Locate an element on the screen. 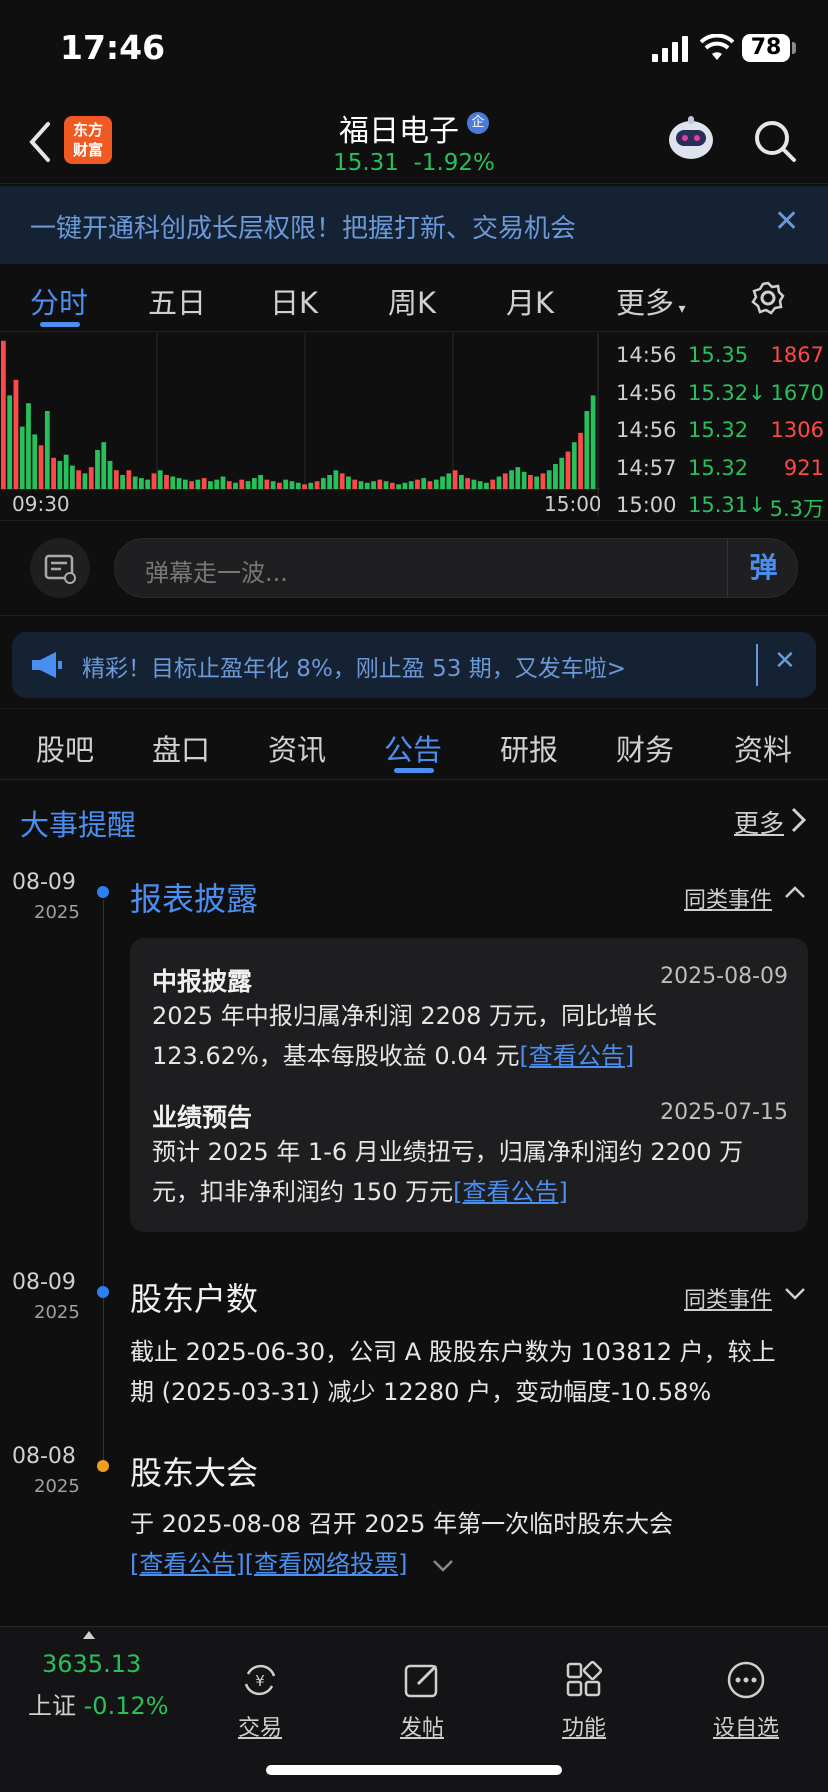  card-item-date: 2025-07-15 is located at coordinates (724, 1112).